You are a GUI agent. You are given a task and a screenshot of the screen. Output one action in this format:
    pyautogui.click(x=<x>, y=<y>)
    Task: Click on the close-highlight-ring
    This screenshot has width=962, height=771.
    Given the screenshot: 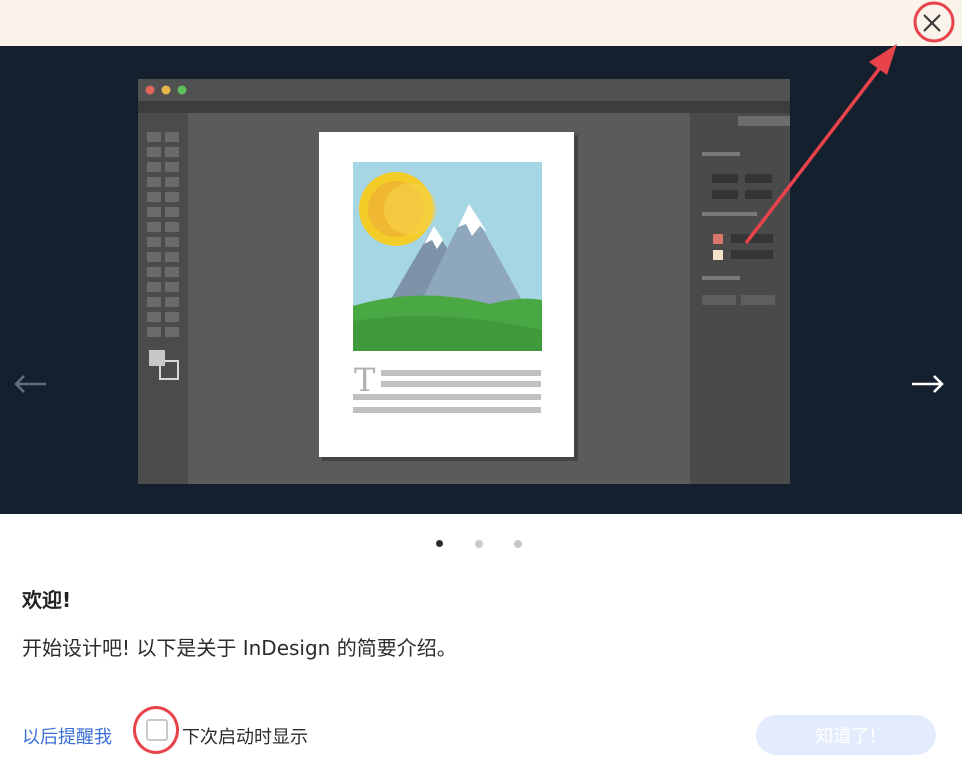 What is the action you would take?
    pyautogui.click(x=934, y=22)
    